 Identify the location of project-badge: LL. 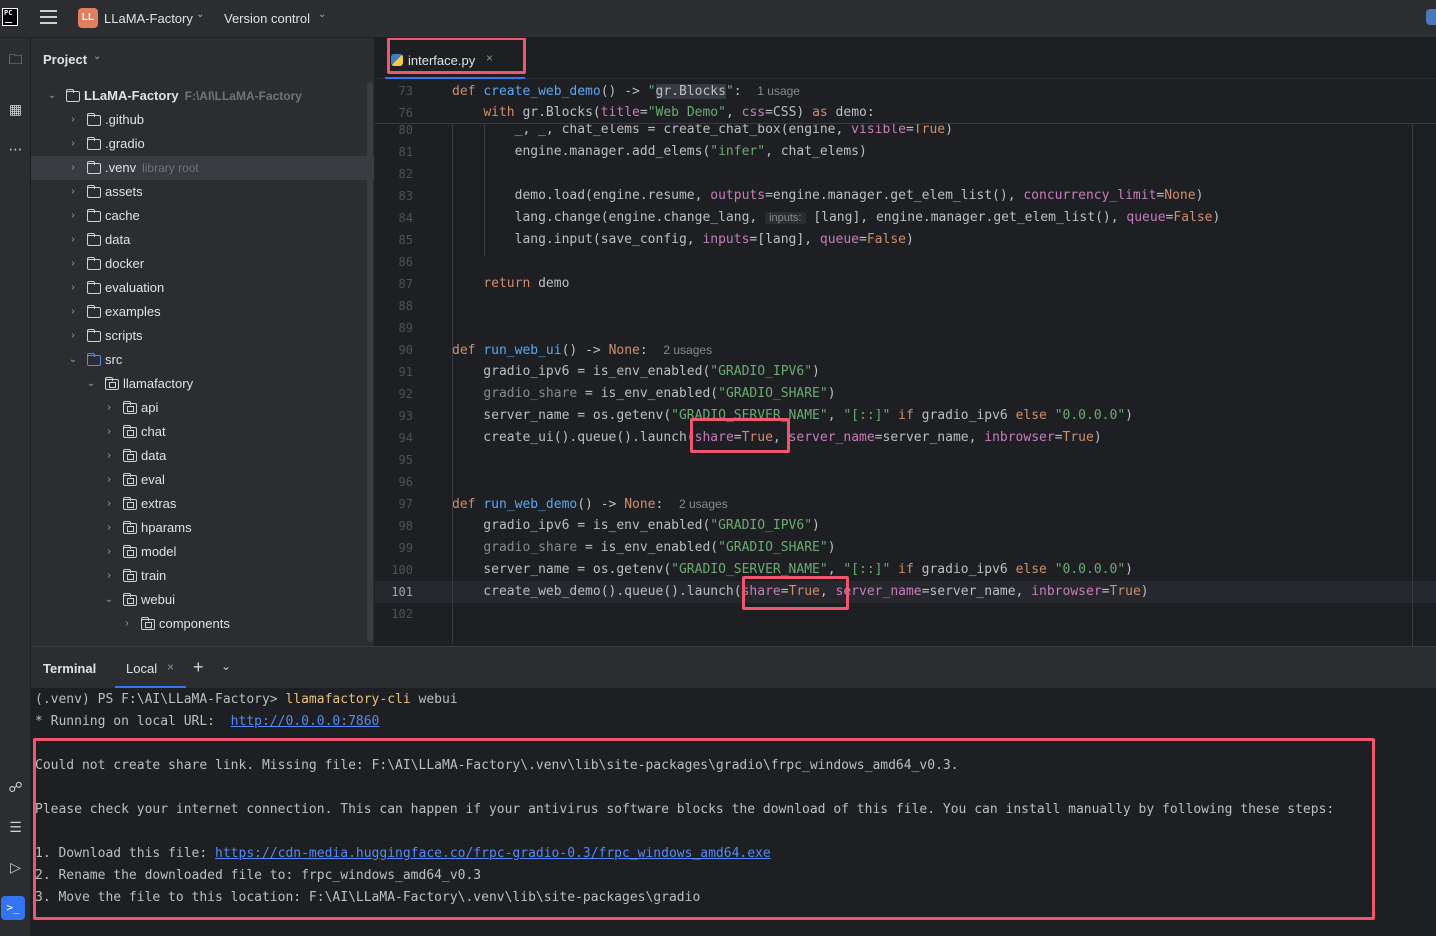
(88, 18).